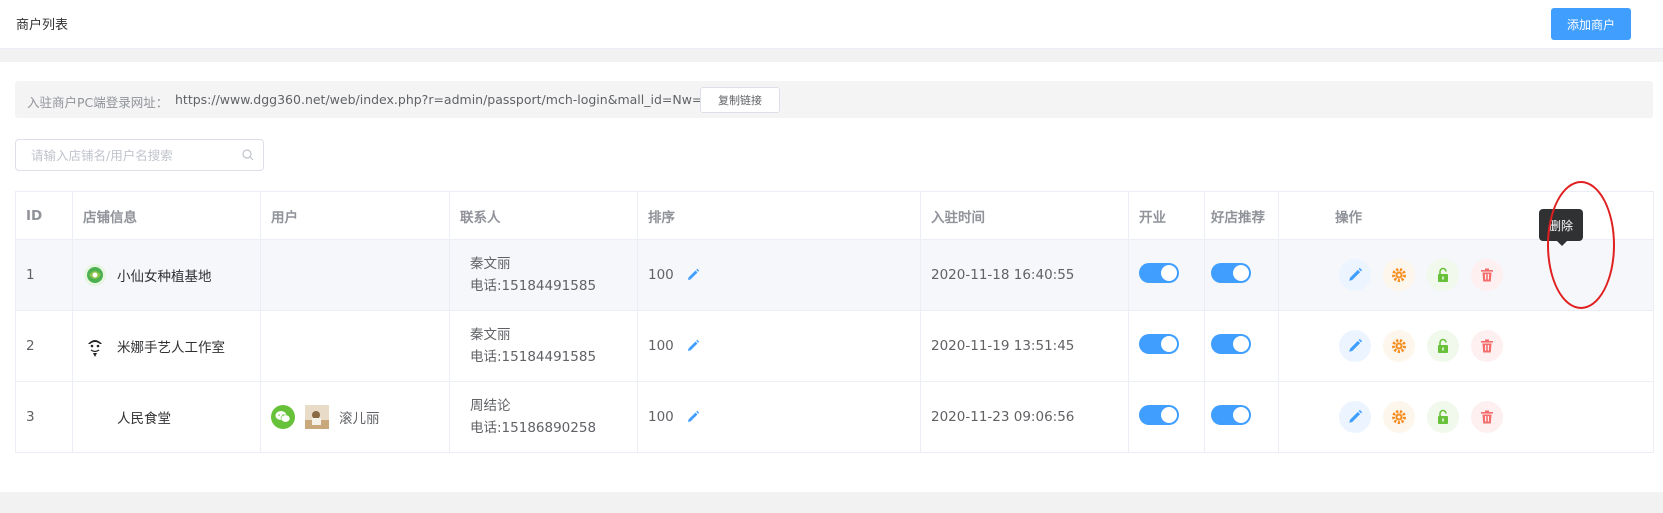 This screenshot has height=513, width=1663. I want to click on col-header-user: 用户, so click(355, 215).